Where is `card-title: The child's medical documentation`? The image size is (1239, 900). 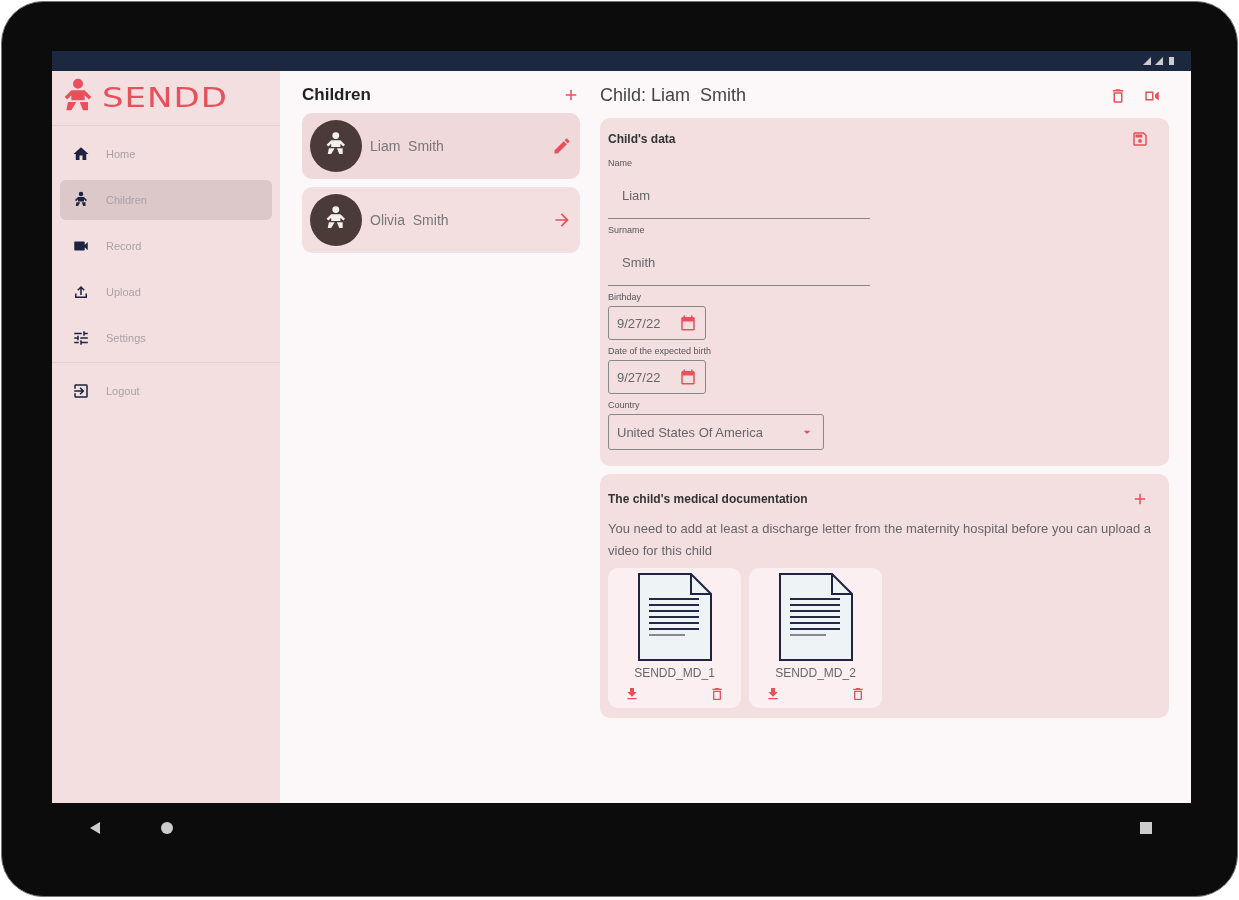
card-title: The child's medical documentation is located at coordinates (708, 499).